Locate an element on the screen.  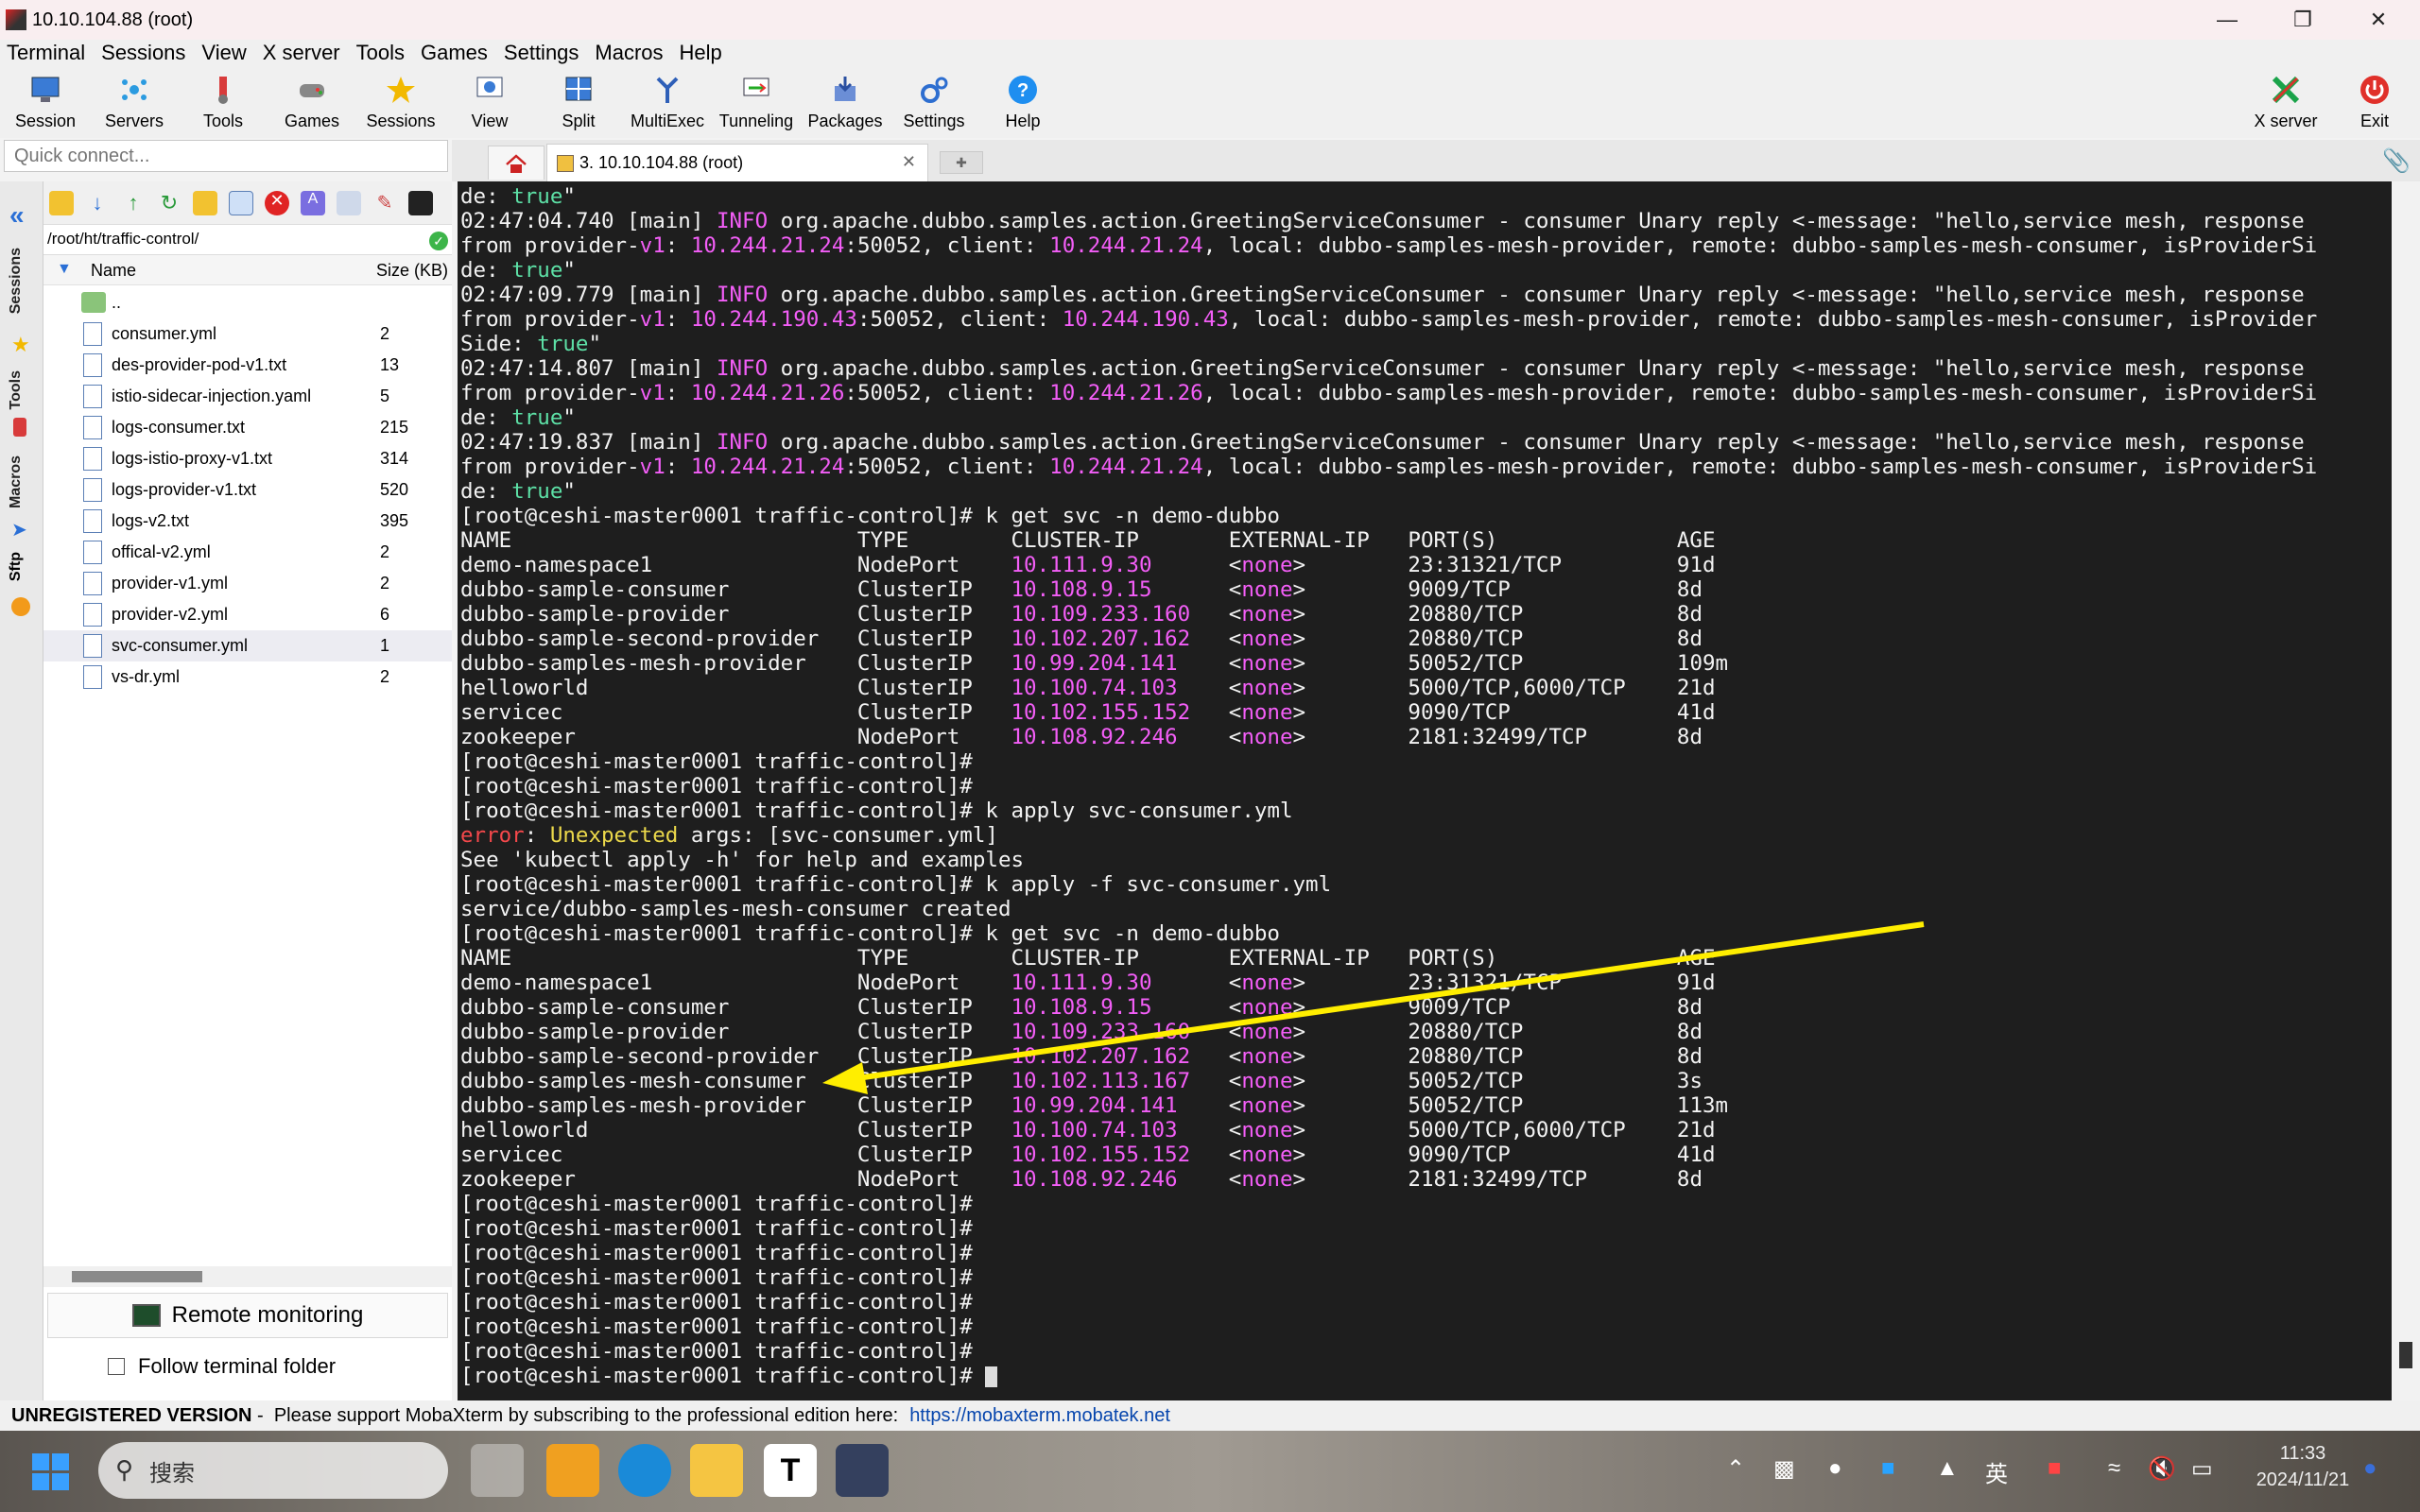
windows-start-icon is located at coordinates (51, 1472).